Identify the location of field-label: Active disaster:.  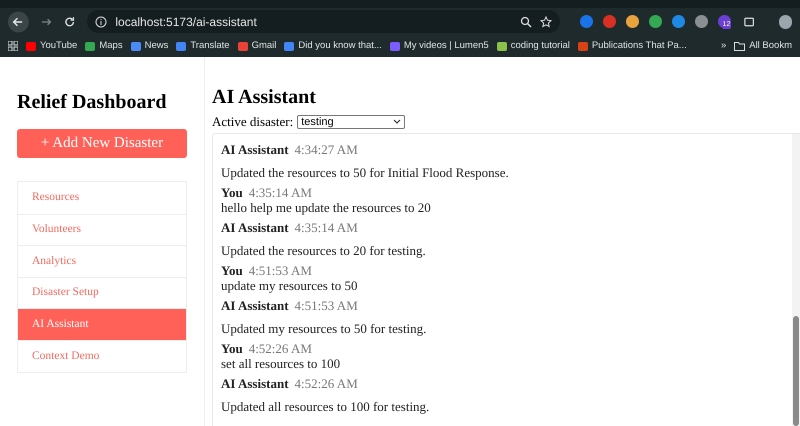
(253, 122).